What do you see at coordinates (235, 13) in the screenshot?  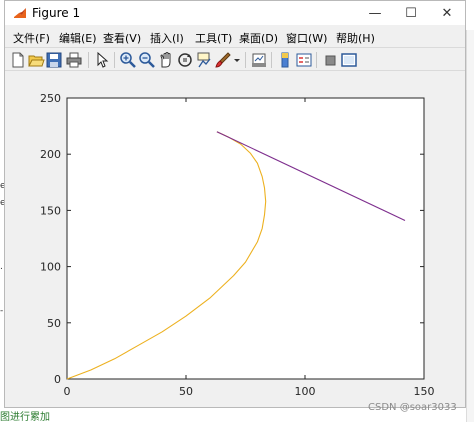 I see `title-bar: Figure 1 — ☐ ✕` at bounding box center [235, 13].